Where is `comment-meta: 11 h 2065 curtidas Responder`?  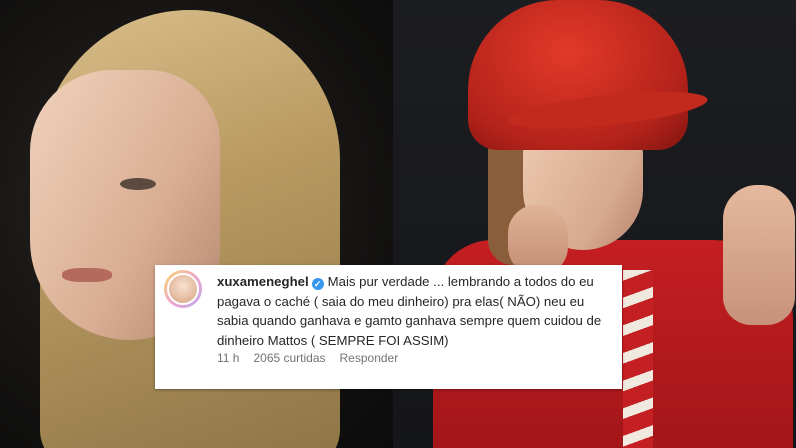 comment-meta: 11 h 2065 curtidas Responder is located at coordinates (307, 358).